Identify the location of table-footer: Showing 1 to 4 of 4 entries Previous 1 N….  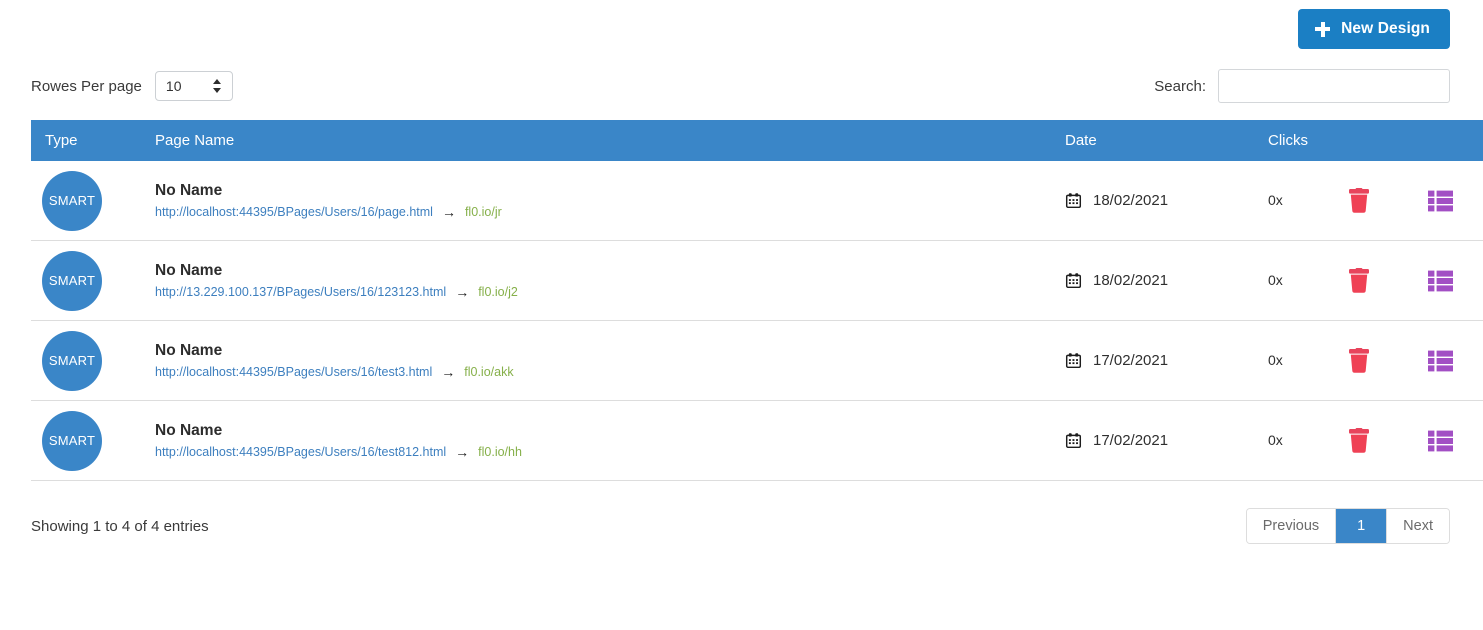
(741, 526).